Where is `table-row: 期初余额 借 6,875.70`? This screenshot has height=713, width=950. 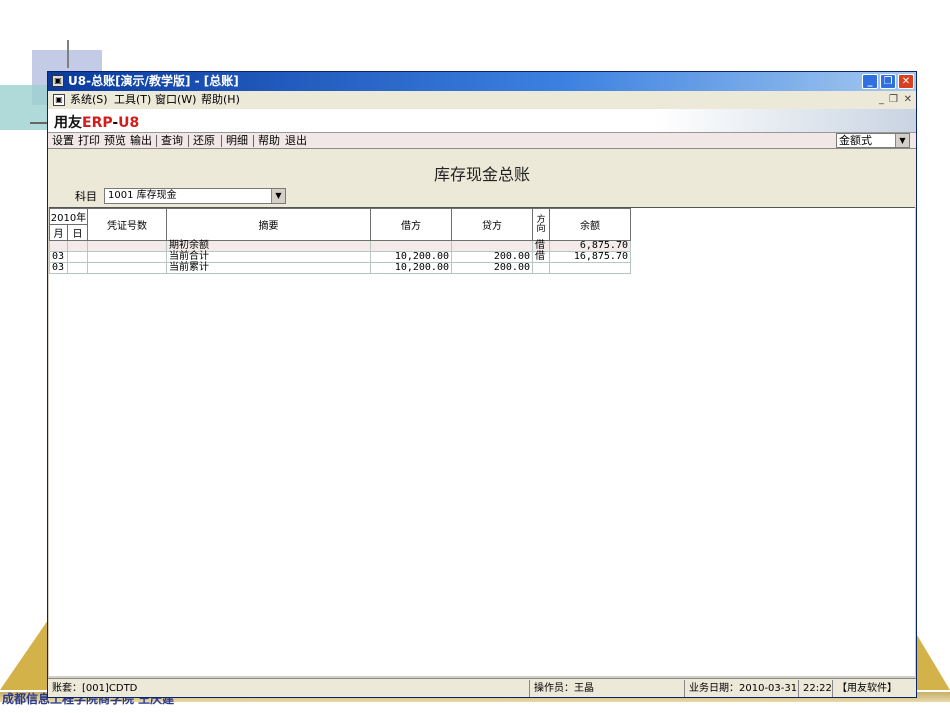 table-row: 期初余额 借 6,875.70 is located at coordinates (340, 246).